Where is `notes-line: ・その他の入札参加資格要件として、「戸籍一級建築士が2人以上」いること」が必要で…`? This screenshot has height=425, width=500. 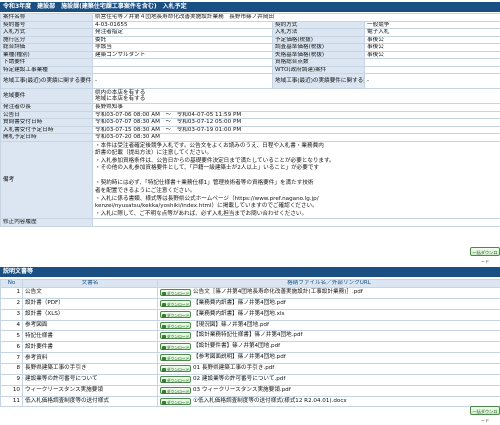 notes-line: ・その他の入札参加資格要件として、「戸籍一級建築士が2人以上」いること」が必要で… is located at coordinates (296, 169).